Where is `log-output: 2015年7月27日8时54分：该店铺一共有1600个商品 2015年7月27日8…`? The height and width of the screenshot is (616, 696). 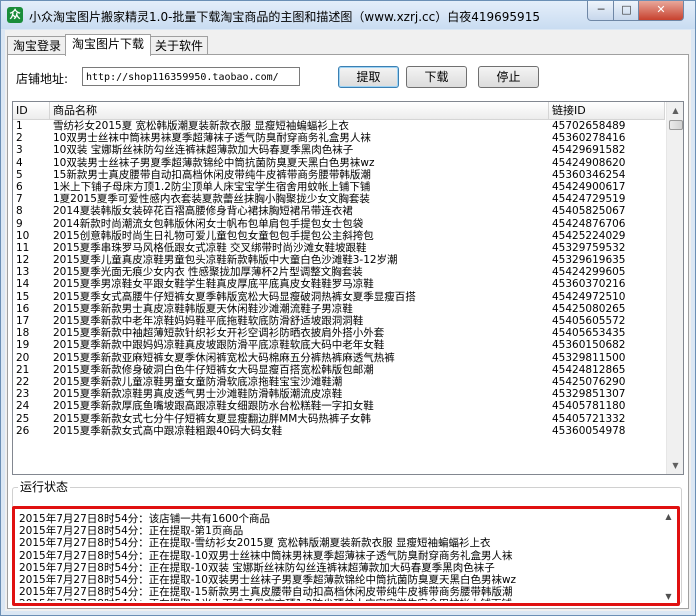 log-output: 2015年7月27日8时54分：该店铺一共有1600个商品 2015年7月27日8… is located at coordinates (339, 557).